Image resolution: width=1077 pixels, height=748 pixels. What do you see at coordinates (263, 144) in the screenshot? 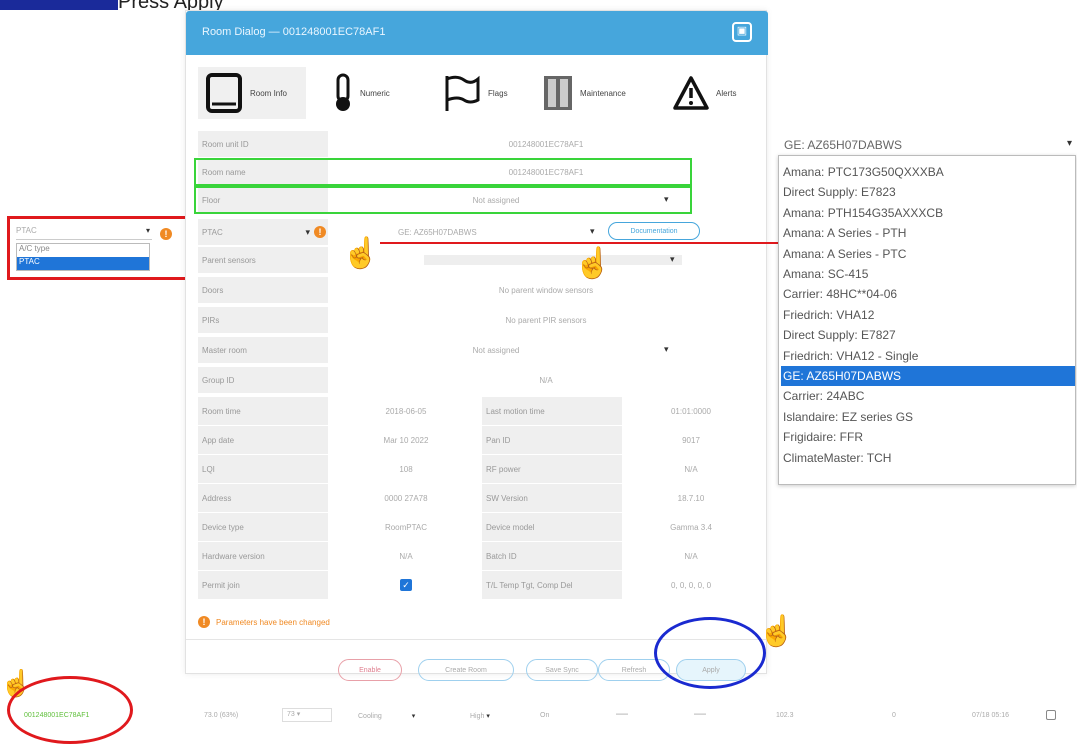
I see `room-unit-id-label: Room unit ID` at bounding box center [263, 144].